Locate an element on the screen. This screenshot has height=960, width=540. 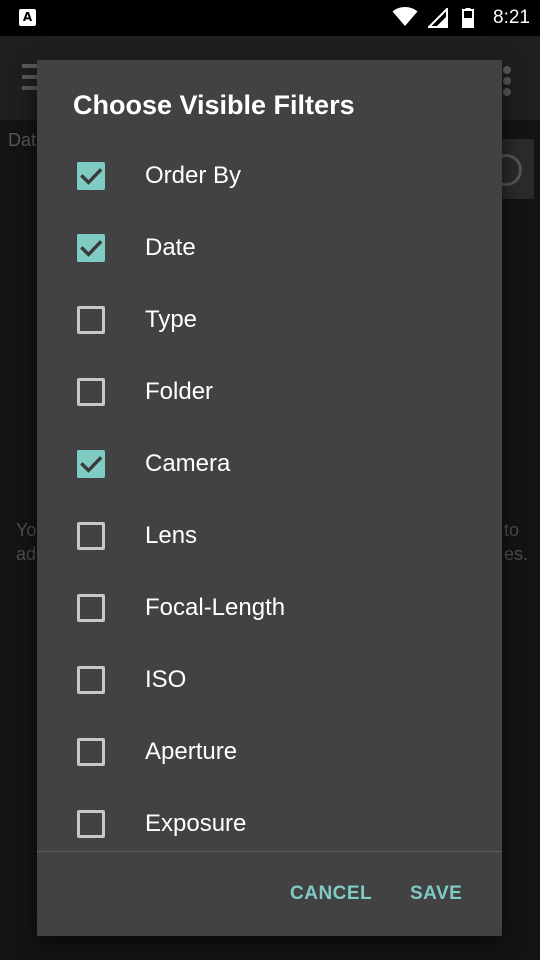
filter-label: Folder is located at coordinates (179, 391).